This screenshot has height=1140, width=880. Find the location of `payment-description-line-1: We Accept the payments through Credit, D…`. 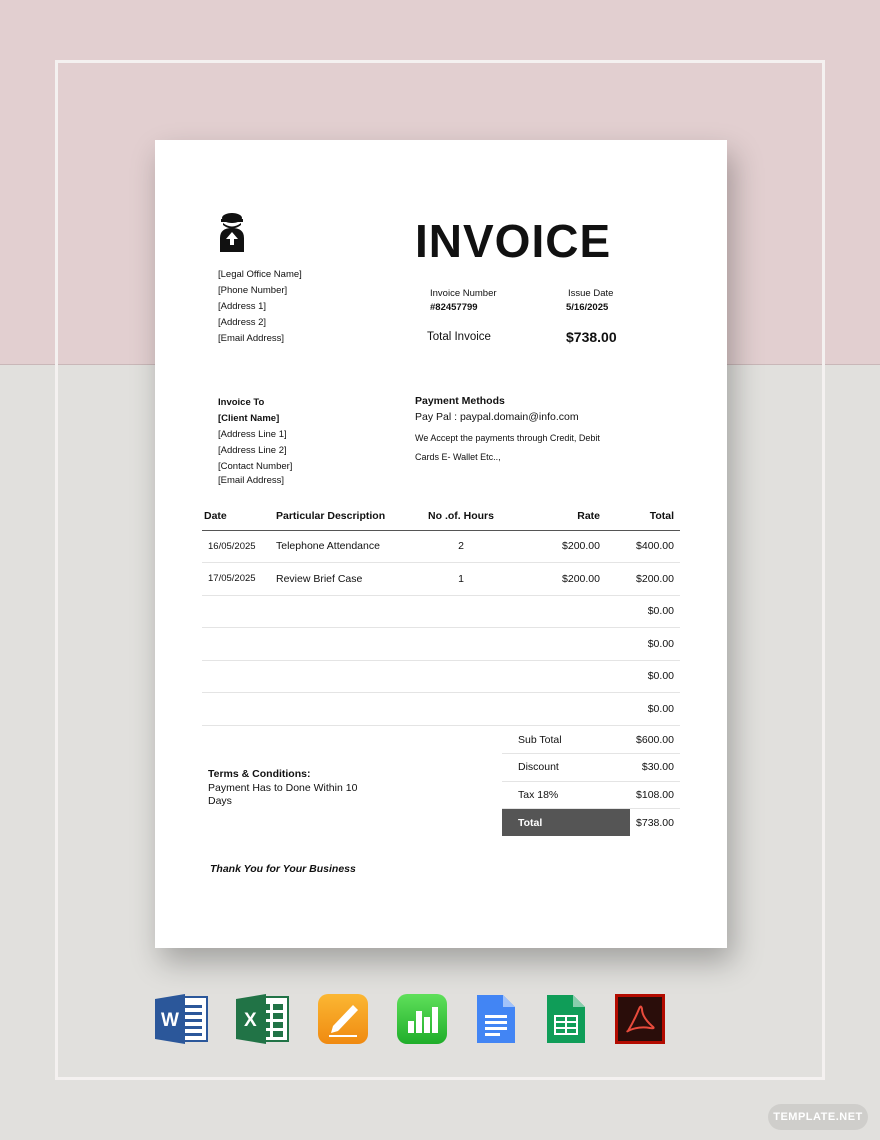

payment-description-line-1: We Accept the payments through Credit, D… is located at coordinates (507, 438).